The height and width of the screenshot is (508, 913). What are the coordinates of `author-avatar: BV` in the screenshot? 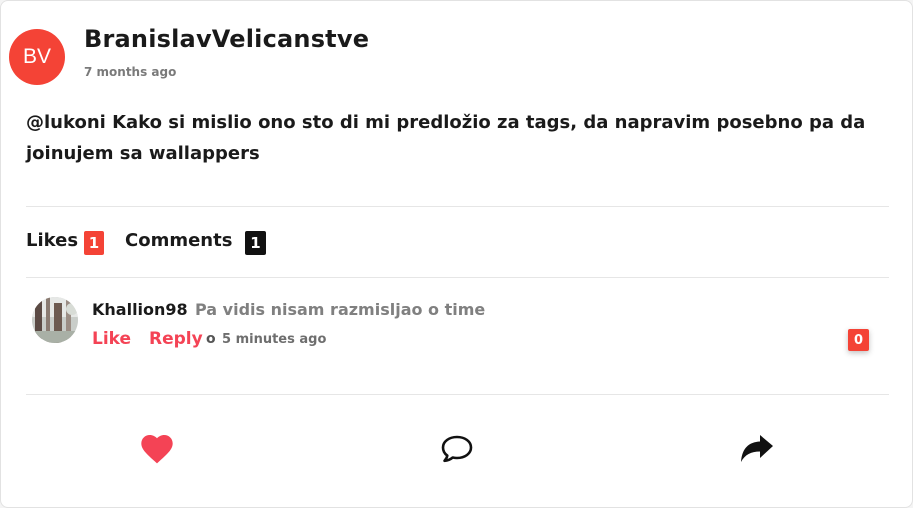 It's located at (37, 57).